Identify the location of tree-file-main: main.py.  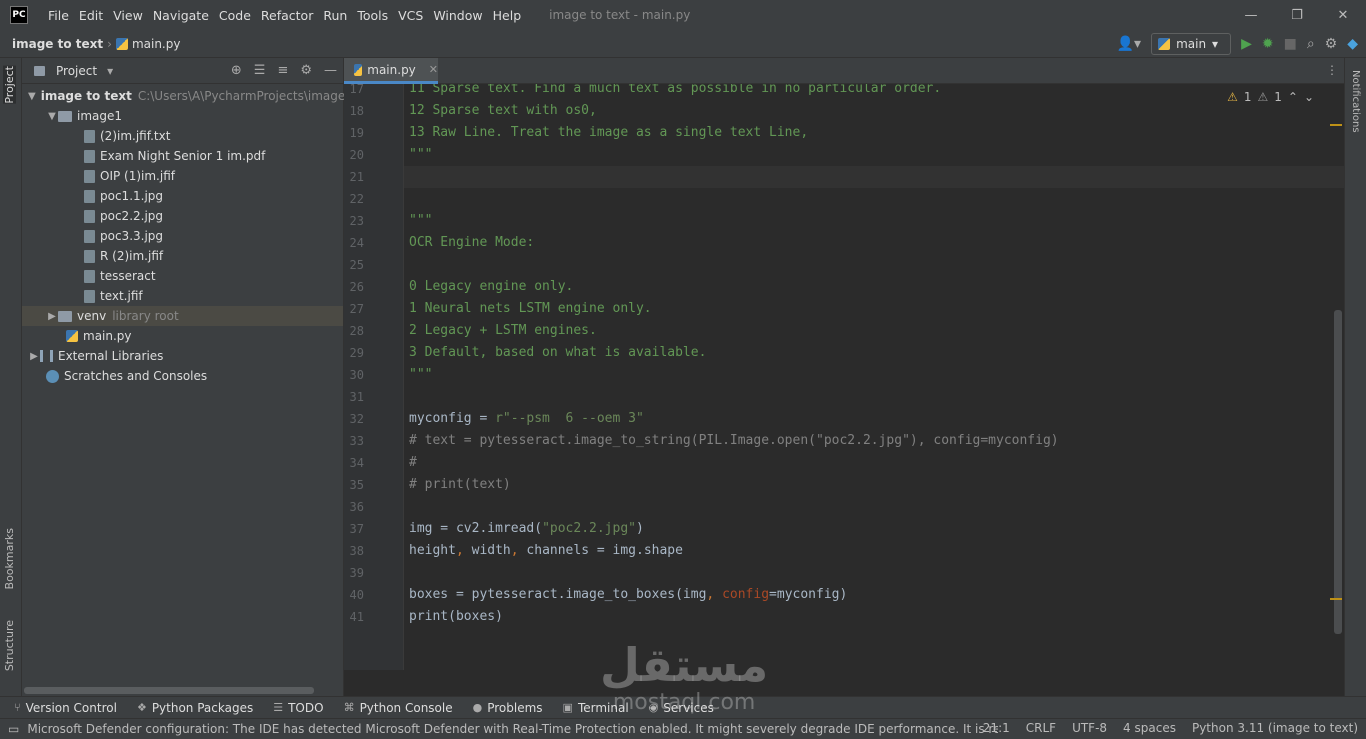
(182, 336).